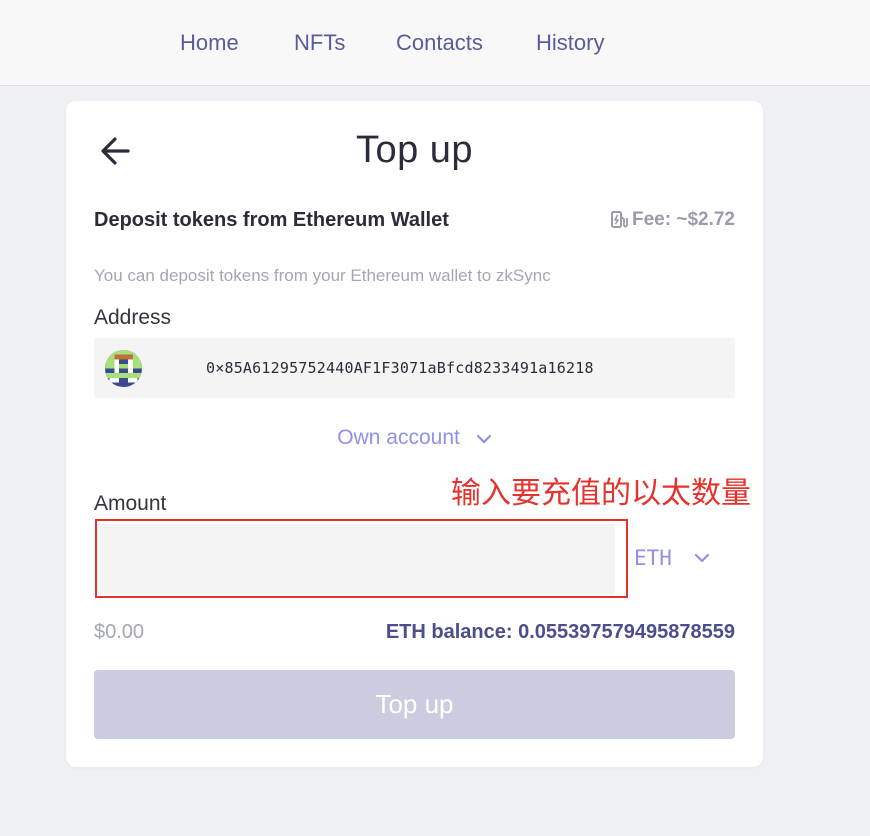 The width and height of the screenshot is (870, 836). Describe the element at coordinates (653, 558) in the screenshot. I see `token-symbol: ETH` at that location.